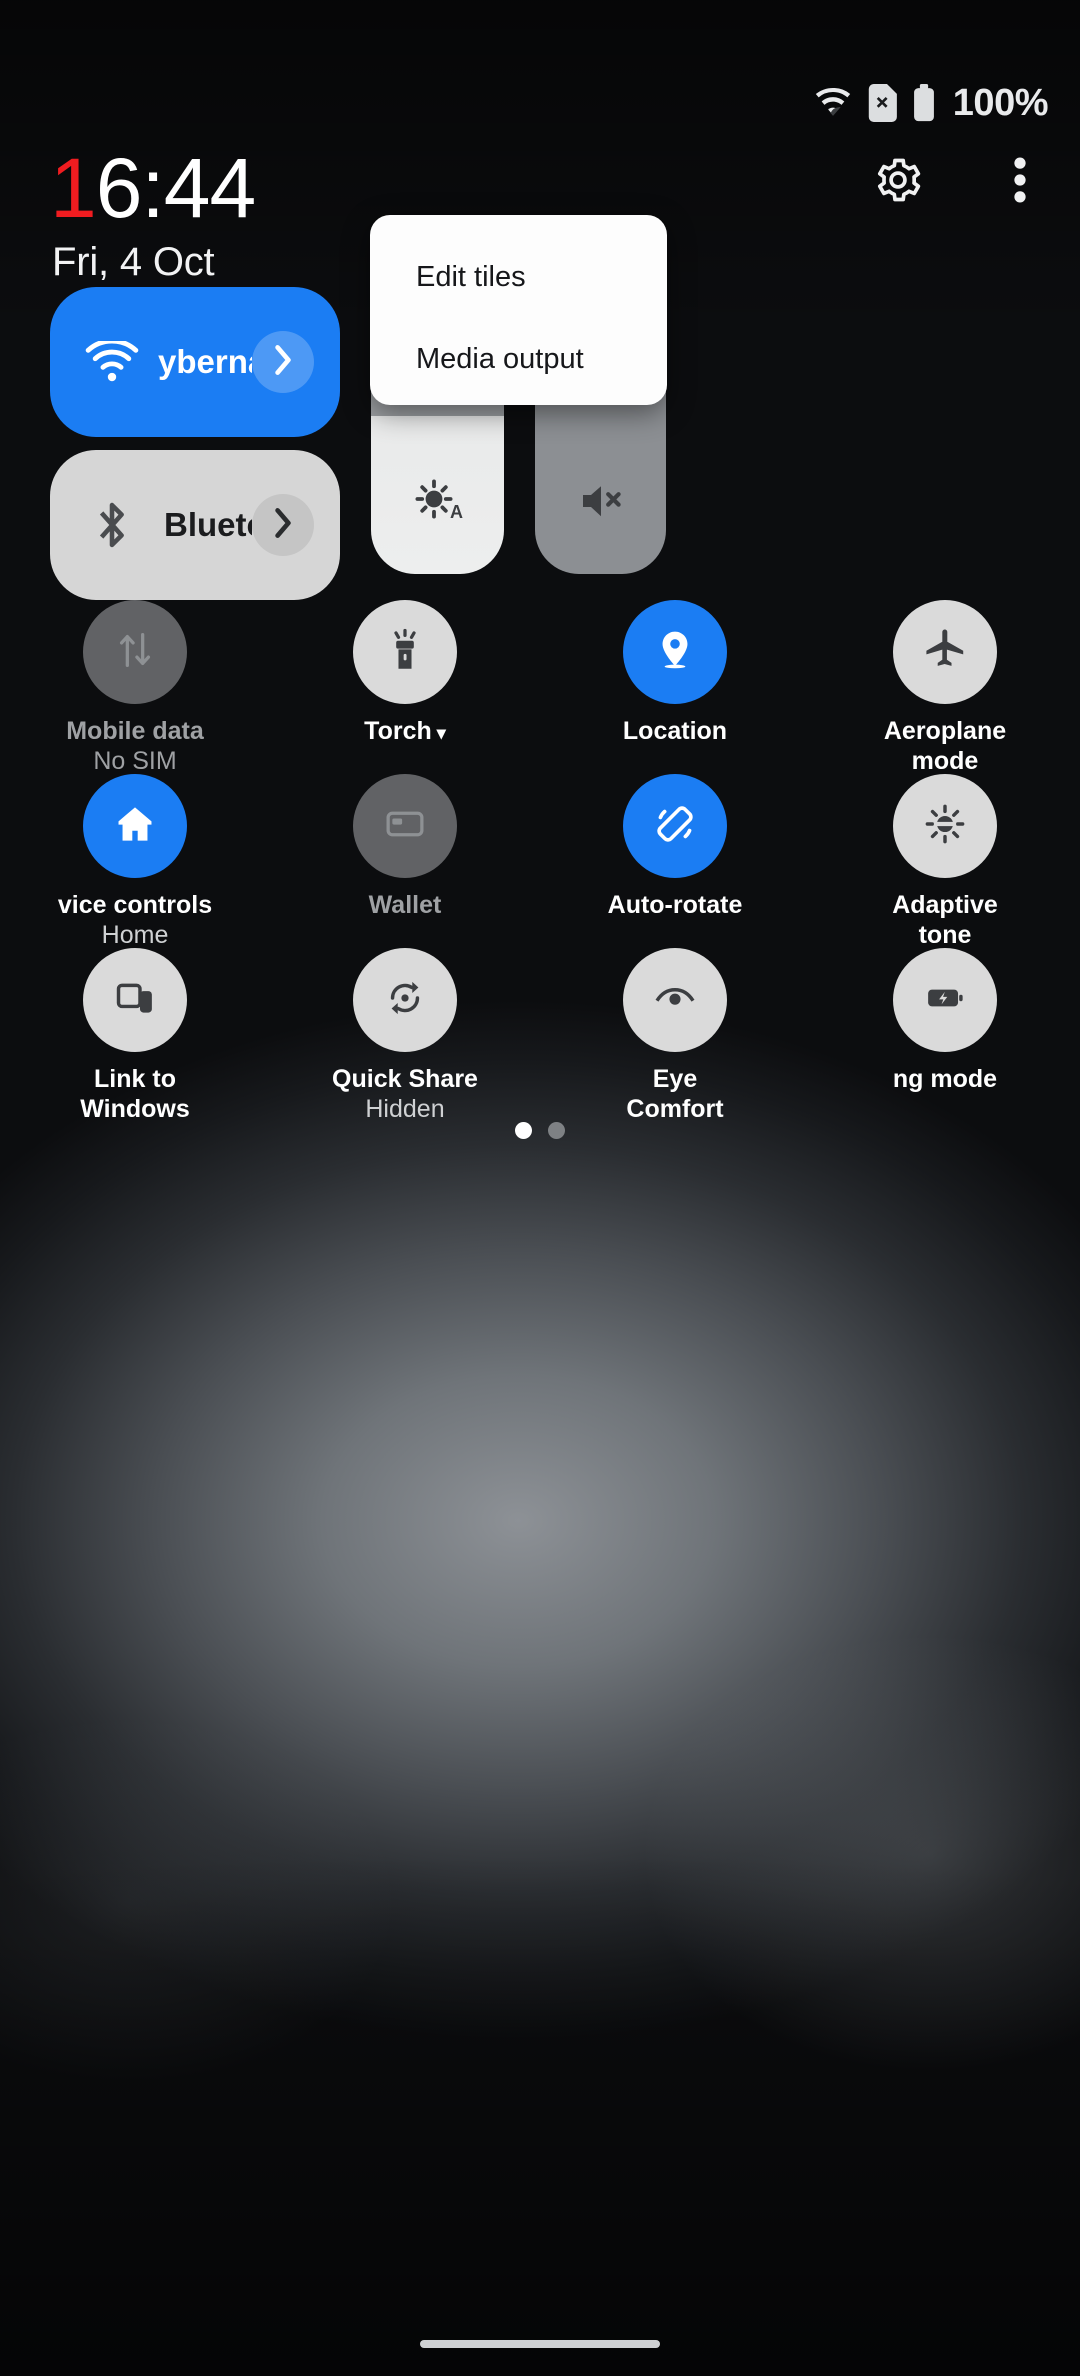 The height and width of the screenshot is (2376, 1080). I want to click on auto-rotate-icon, so click(675, 826).